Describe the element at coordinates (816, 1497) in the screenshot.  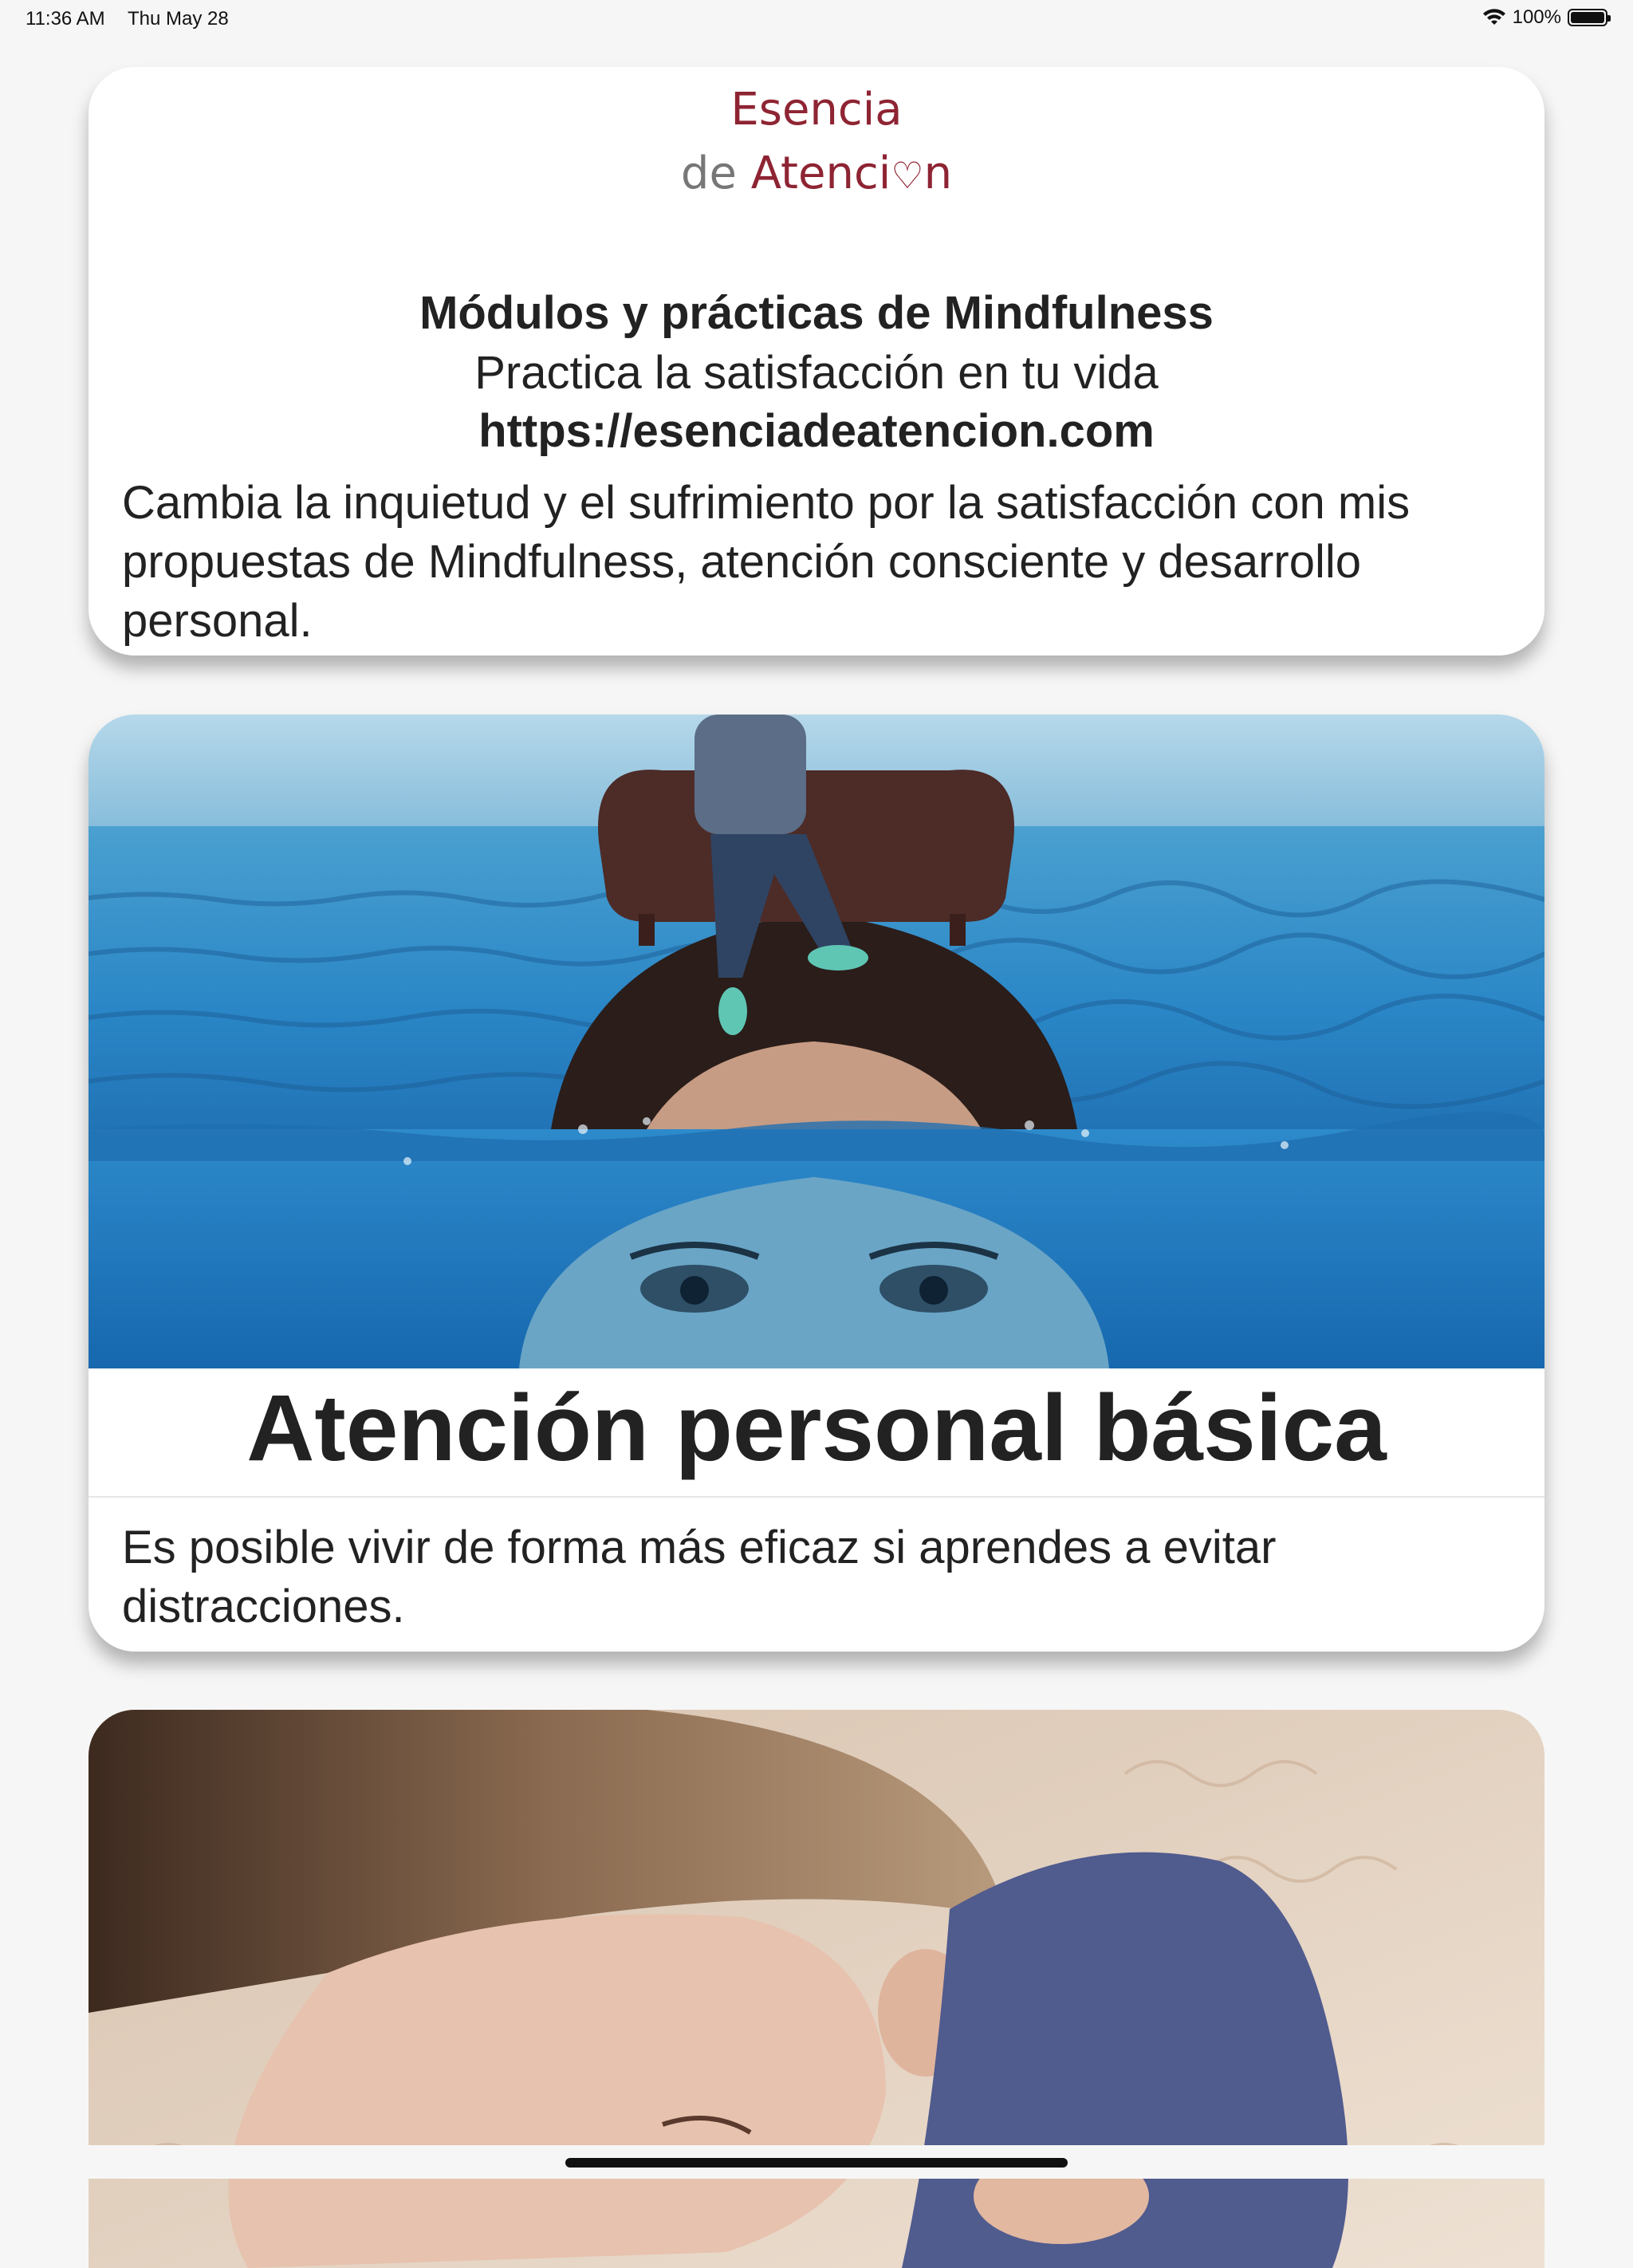
I see `divider` at that location.